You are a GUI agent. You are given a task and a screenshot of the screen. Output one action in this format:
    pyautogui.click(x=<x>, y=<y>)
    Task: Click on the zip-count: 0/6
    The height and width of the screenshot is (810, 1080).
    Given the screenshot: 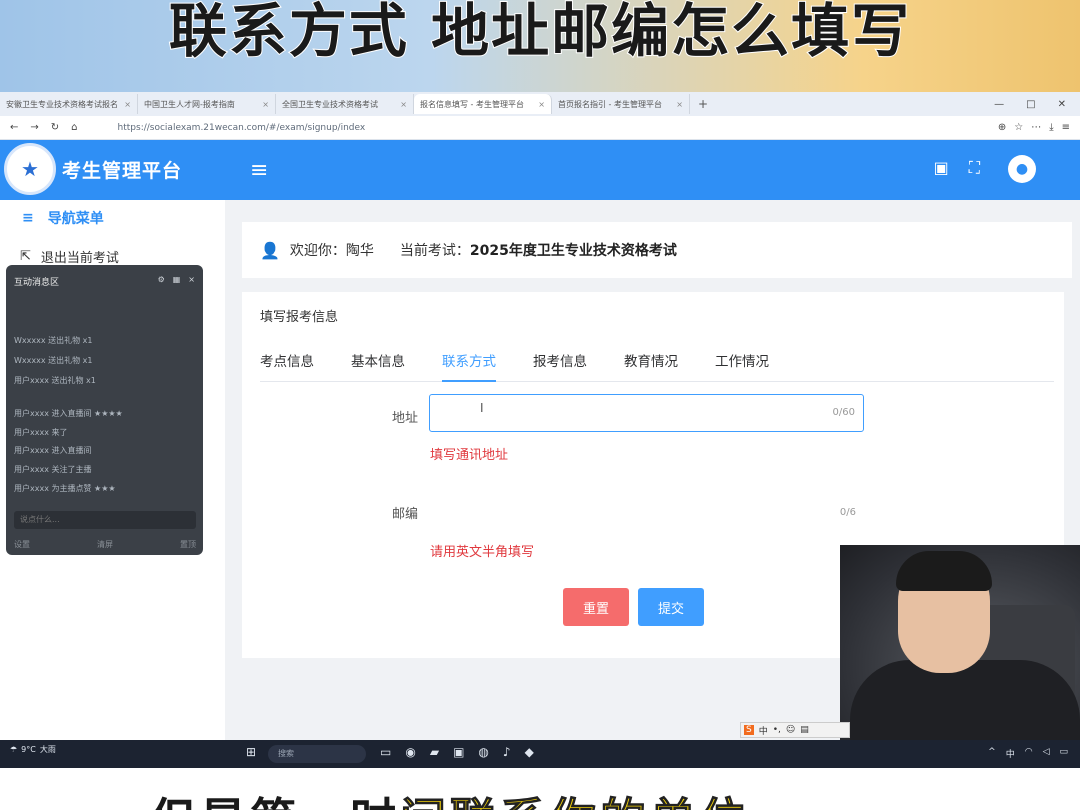 What is the action you would take?
    pyautogui.click(x=847, y=512)
    